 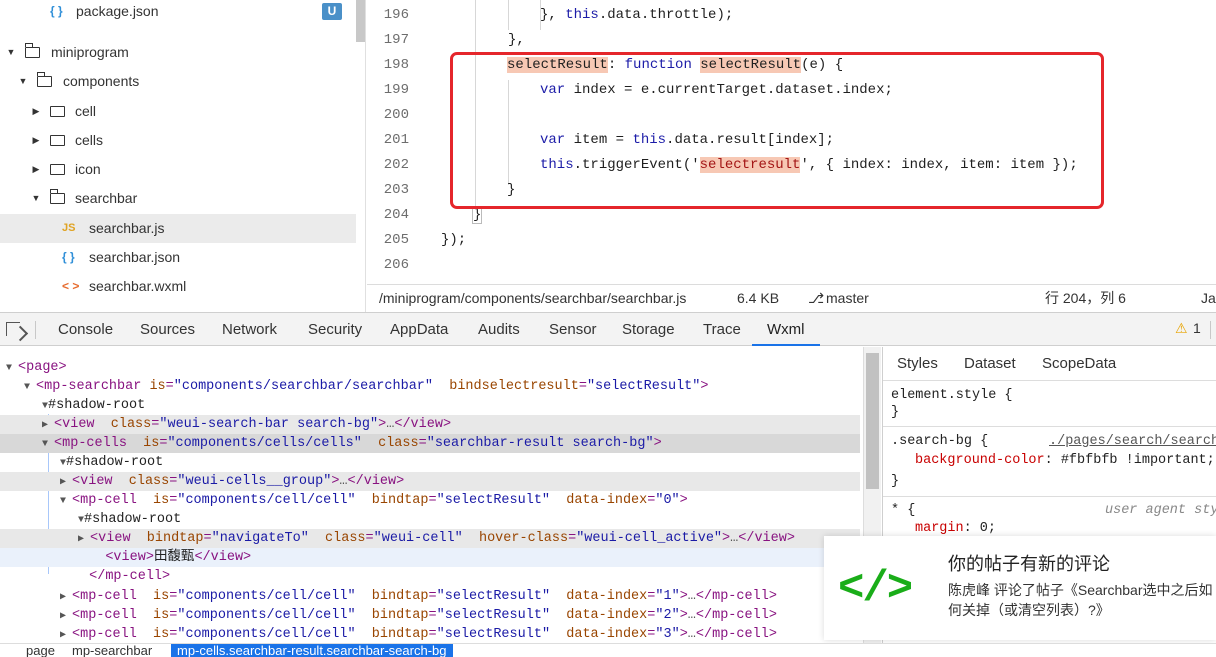 What do you see at coordinates (71, 286) in the screenshot?
I see `wxml-icon: < >` at bounding box center [71, 286].